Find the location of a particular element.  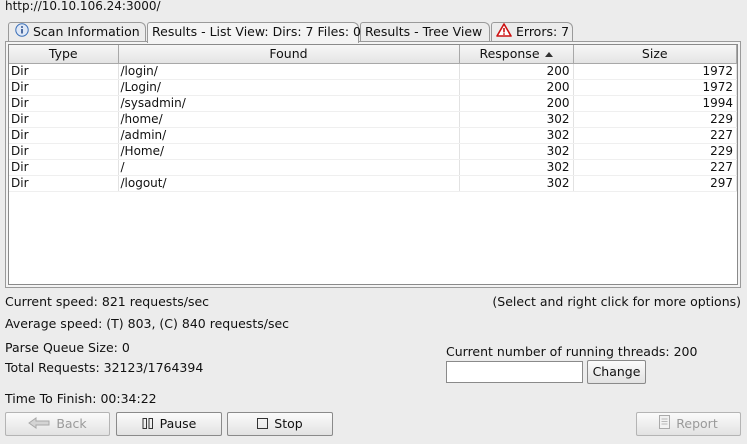

table-row: Dir /home/ 302 229 is located at coordinates (373, 119).